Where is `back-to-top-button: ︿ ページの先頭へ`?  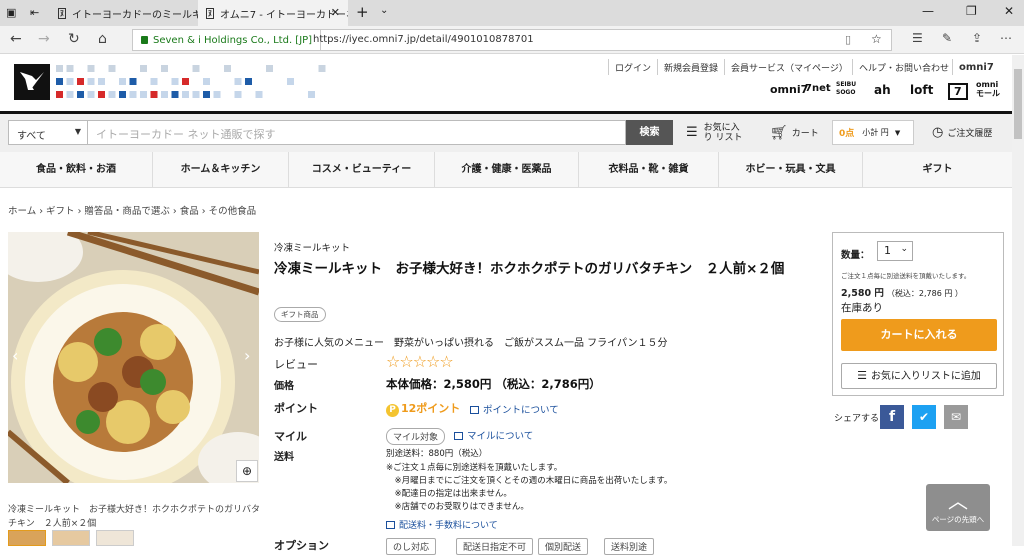 back-to-top-button: ︿ ページの先頭へ is located at coordinates (958, 507).